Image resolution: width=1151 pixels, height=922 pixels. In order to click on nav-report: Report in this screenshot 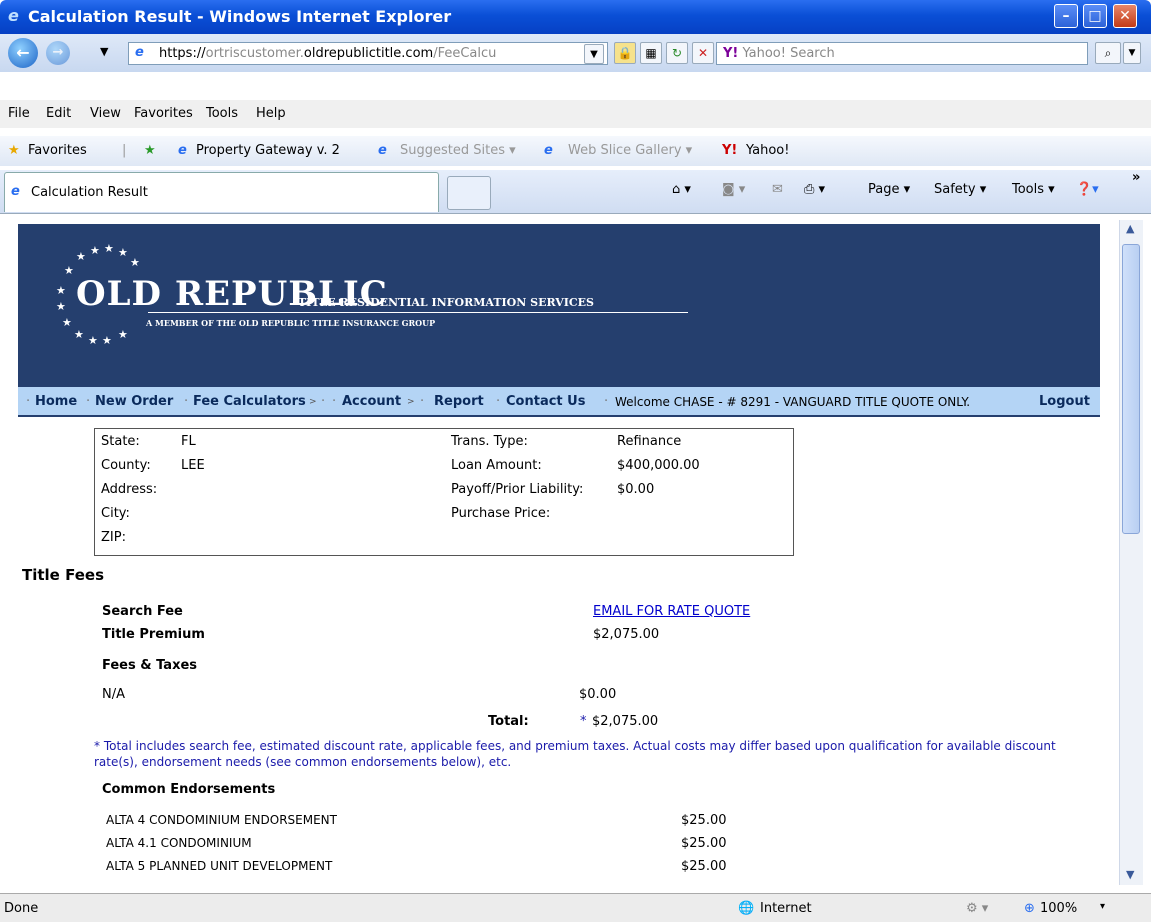, I will do `click(459, 401)`.